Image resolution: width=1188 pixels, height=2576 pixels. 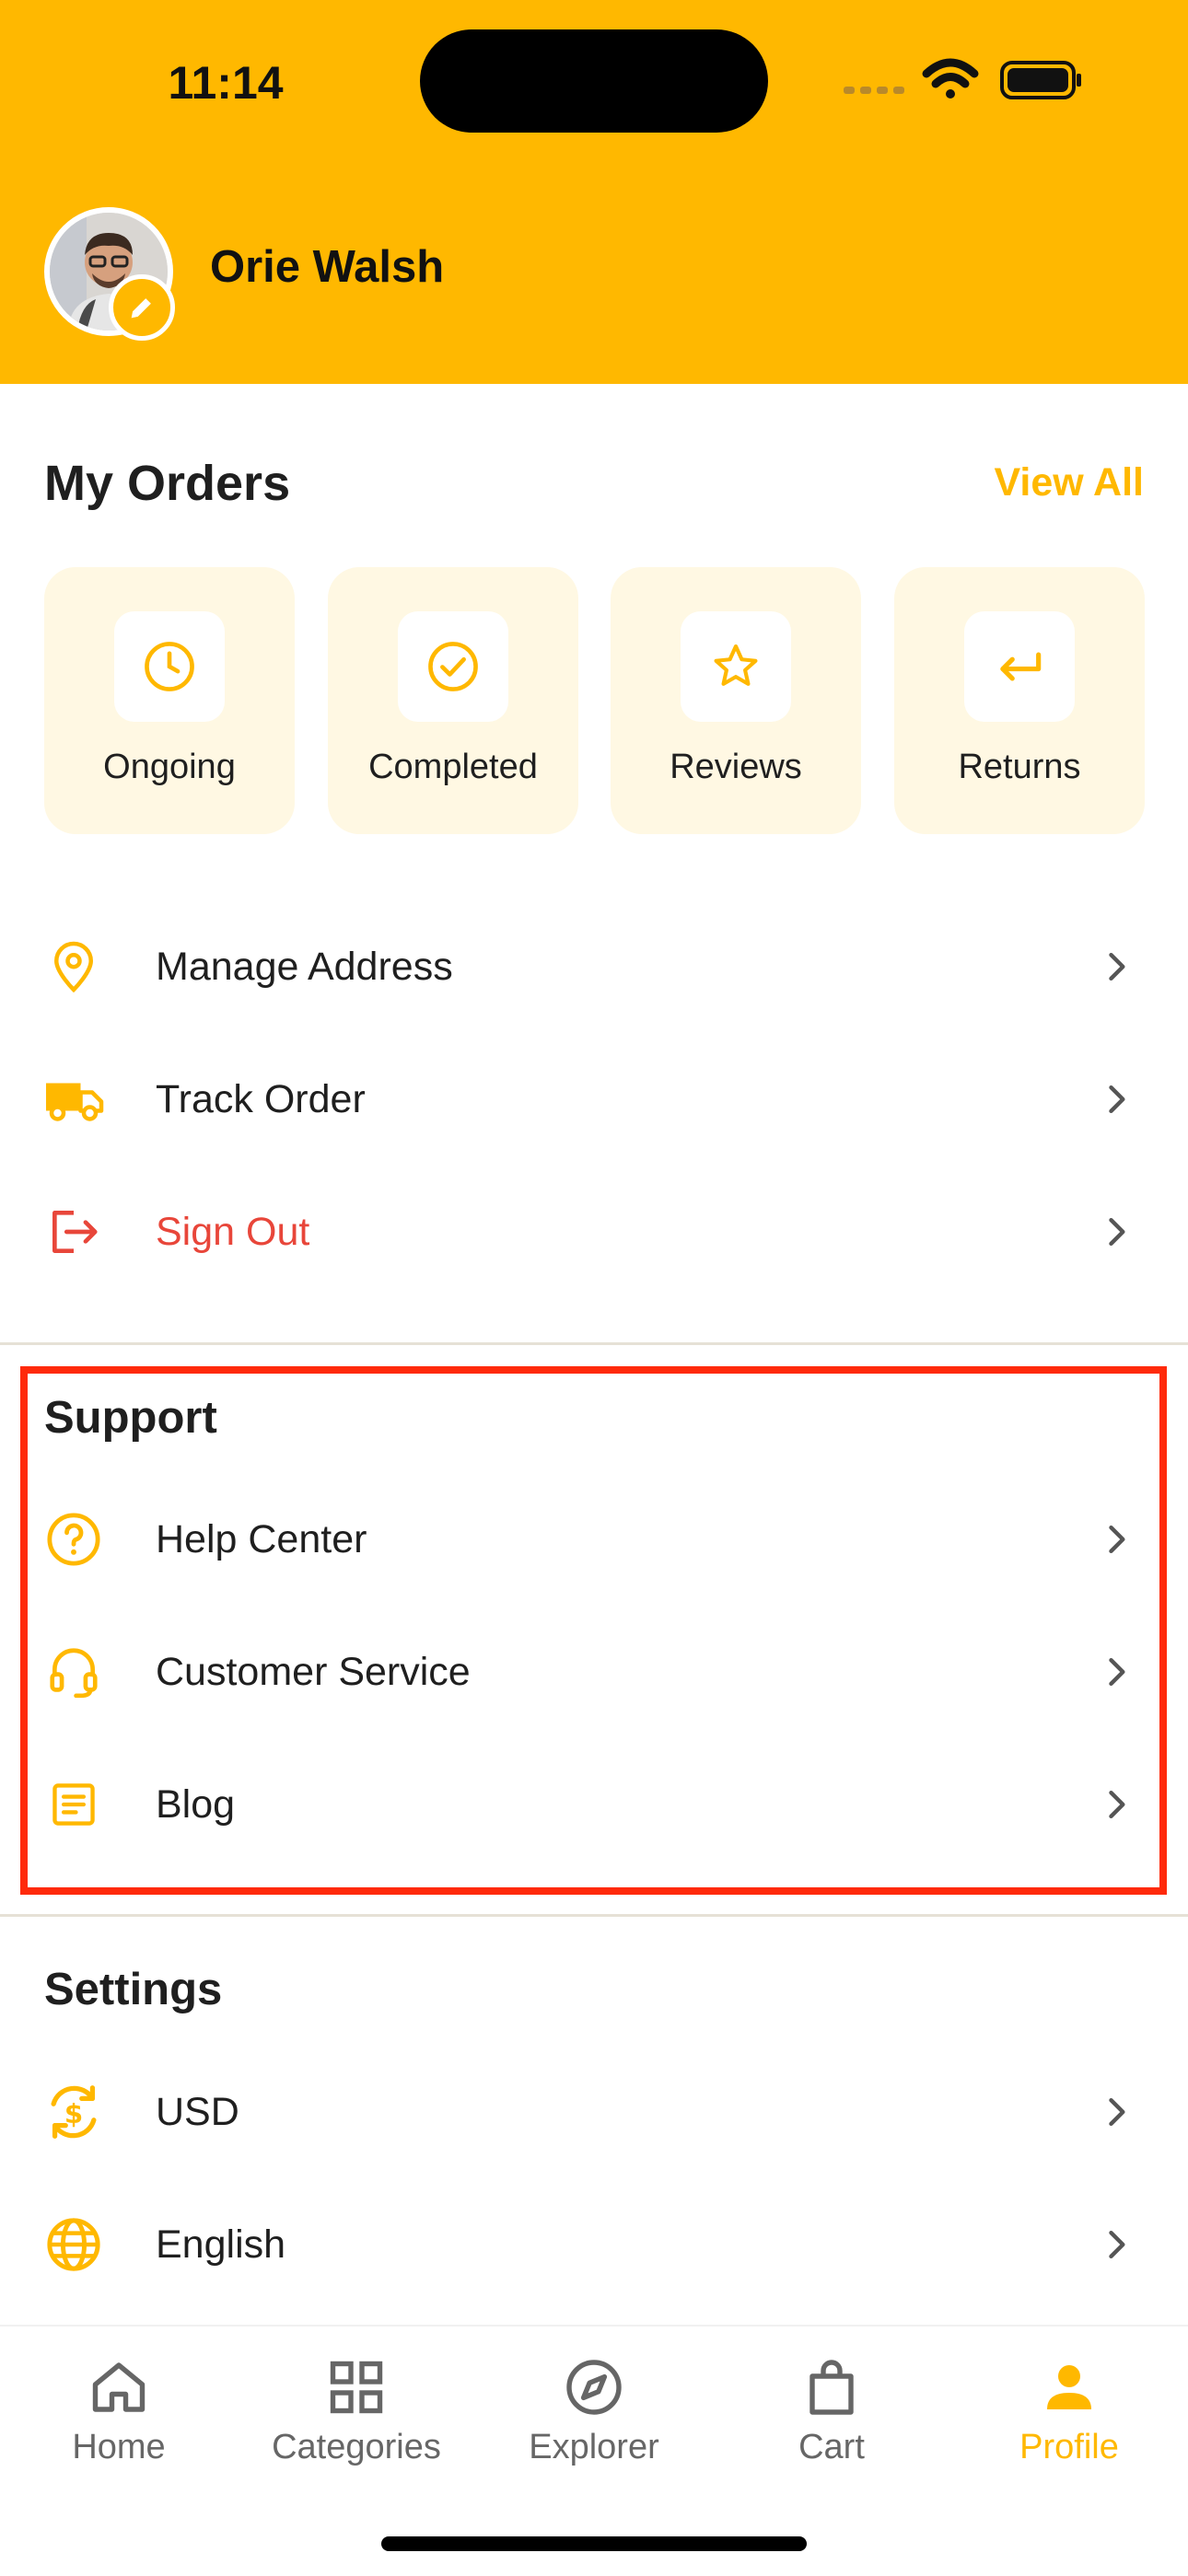 What do you see at coordinates (594, 81) in the screenshot?
I see `dynamic-island` at bounding box center [594, 81].